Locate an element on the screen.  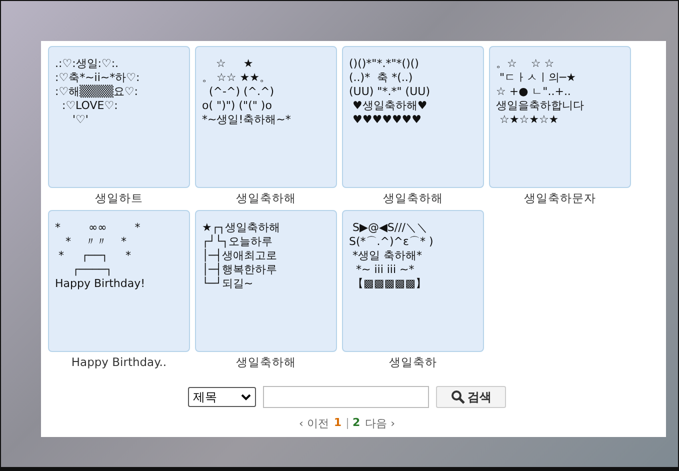
search-input is located at coordinates (346, 397).